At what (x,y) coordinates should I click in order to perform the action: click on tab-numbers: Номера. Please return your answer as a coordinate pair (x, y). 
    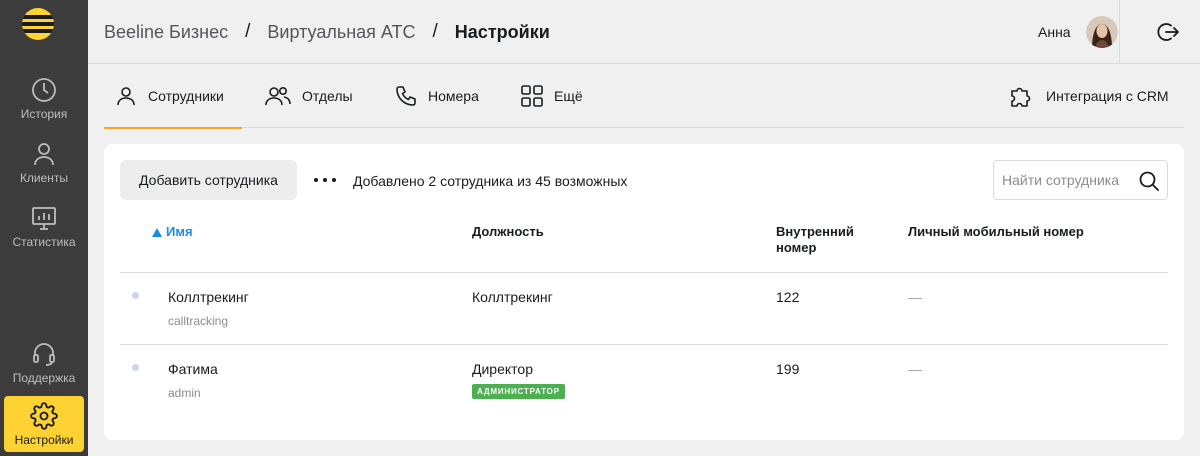
    Looking at the image, I should click on (436, 96).